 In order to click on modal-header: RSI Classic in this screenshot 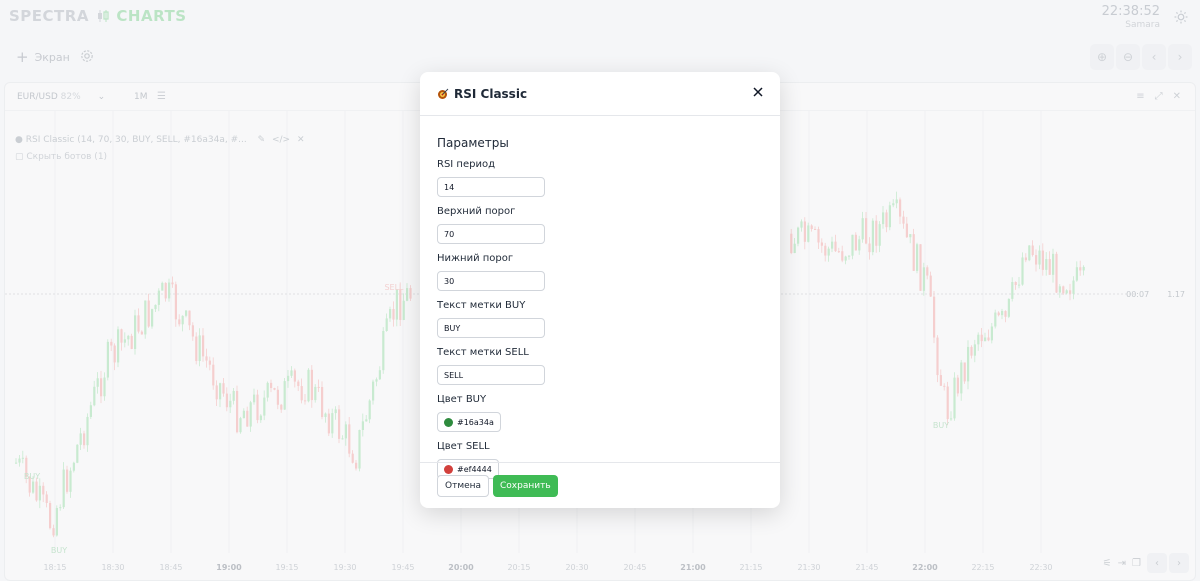, I will do `click(600, 94)`.